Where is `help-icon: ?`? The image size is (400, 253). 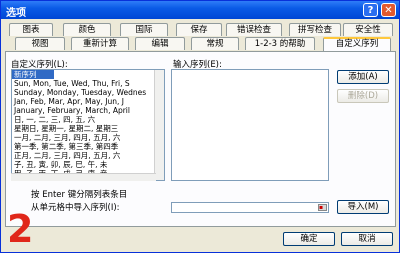 help-icon: ? is located at coordinates (370, 10).